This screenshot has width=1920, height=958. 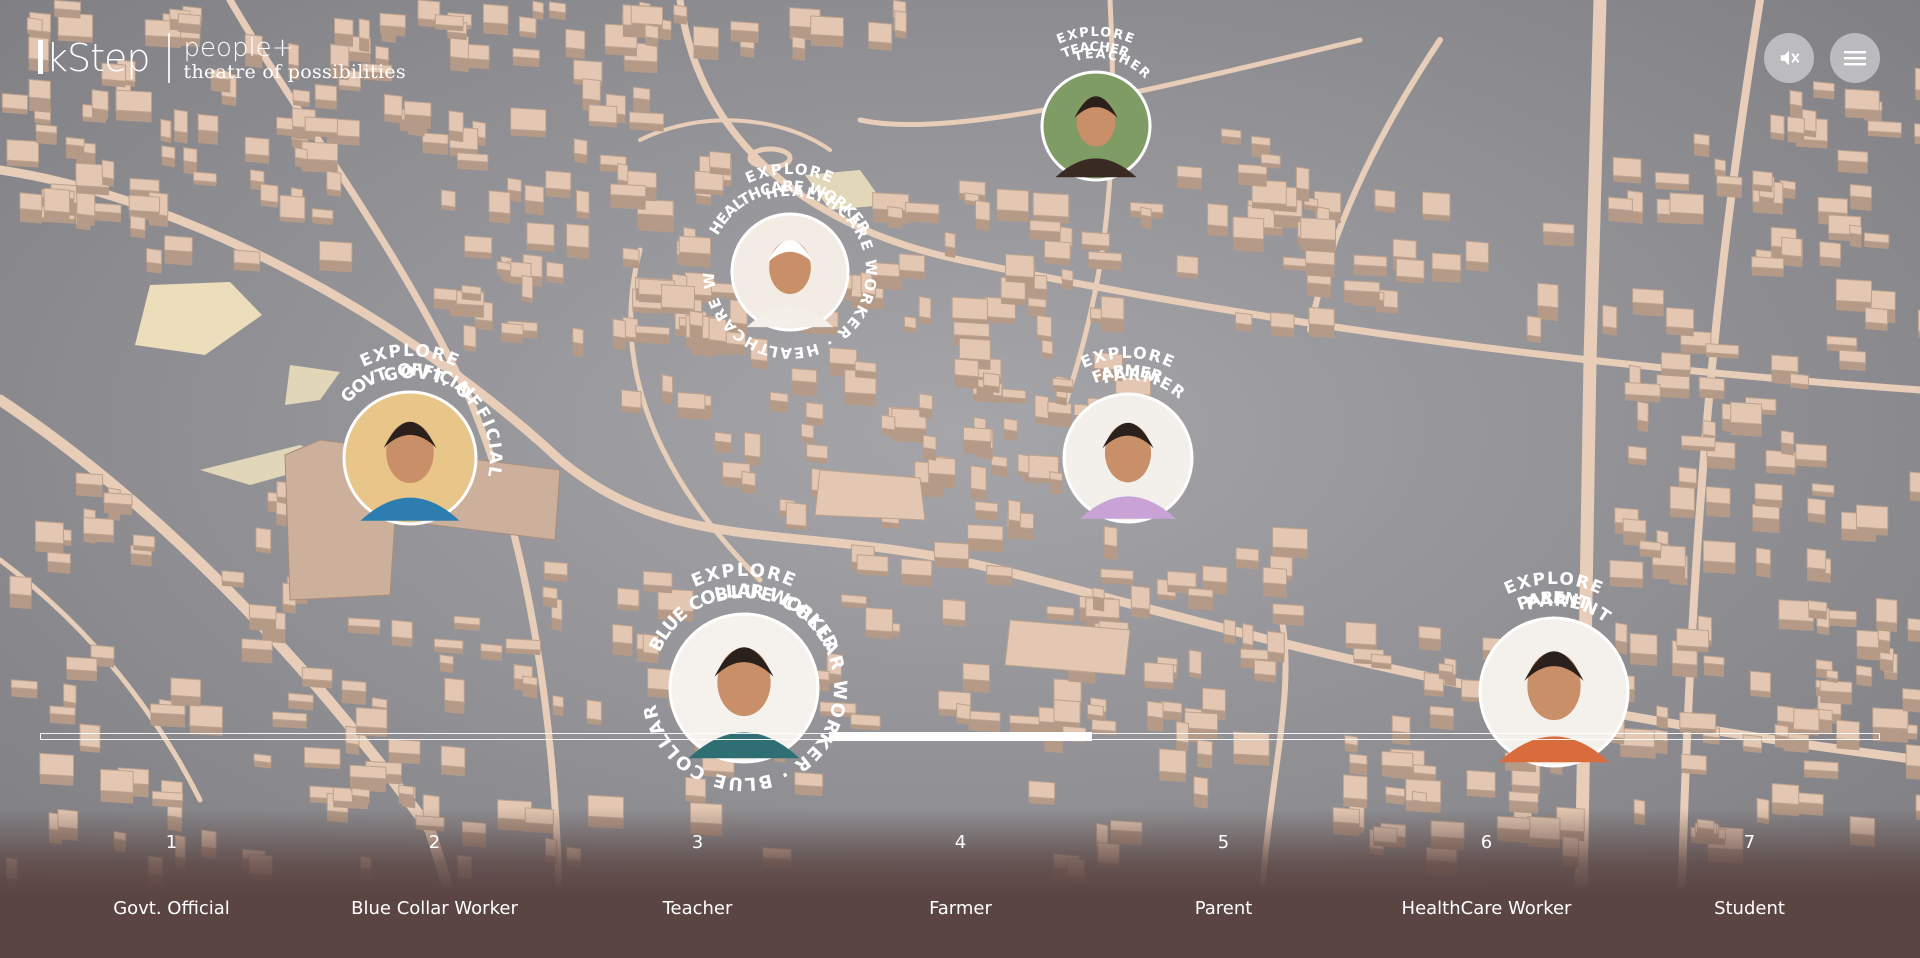 What do you see at coordinates (1223, 842) in the screenshot?
I see `timeline-number: 5` at bounding box center [1223, 842].